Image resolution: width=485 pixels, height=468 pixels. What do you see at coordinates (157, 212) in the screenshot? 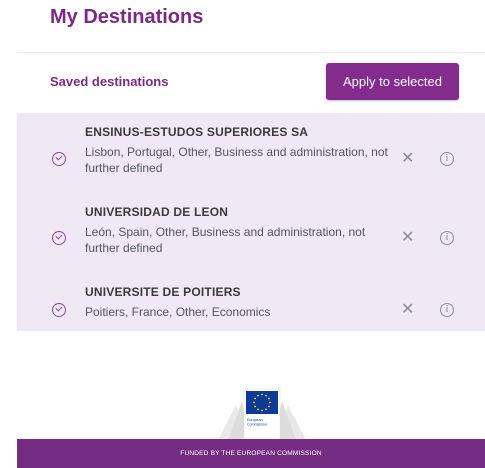
I see `destination-name: UNIVERSIDAD DE LEON` at bounding box center [157, 212].